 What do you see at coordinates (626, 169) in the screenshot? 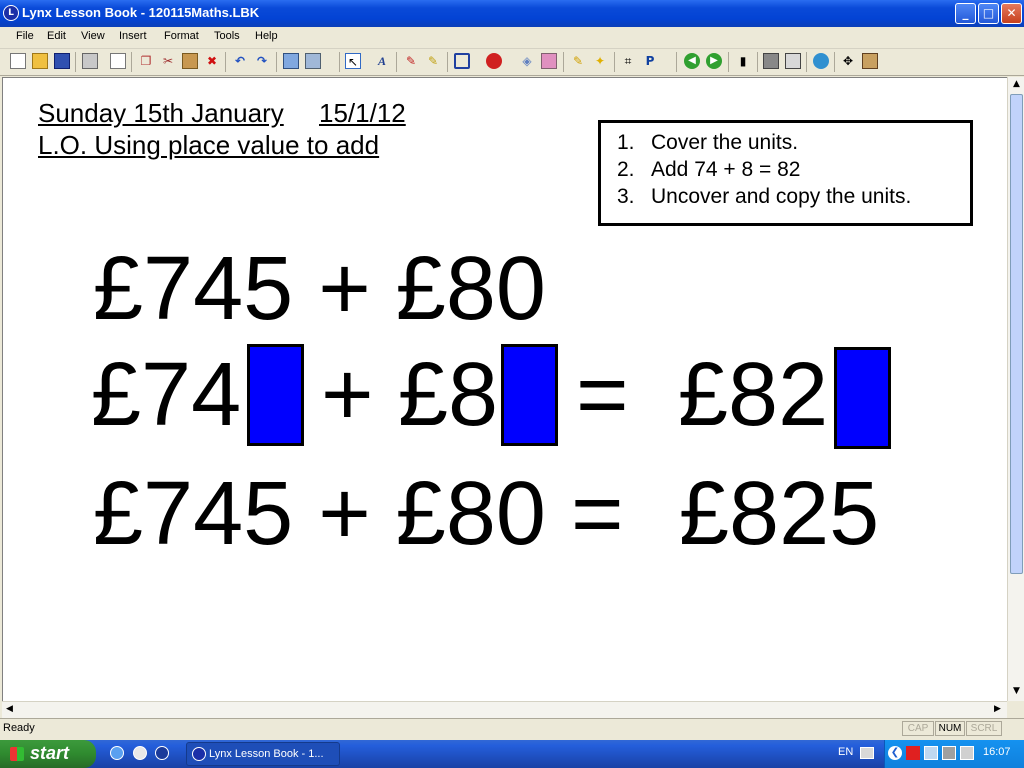
I see `instruction-number: 2.` at bounding box center [626, 169].